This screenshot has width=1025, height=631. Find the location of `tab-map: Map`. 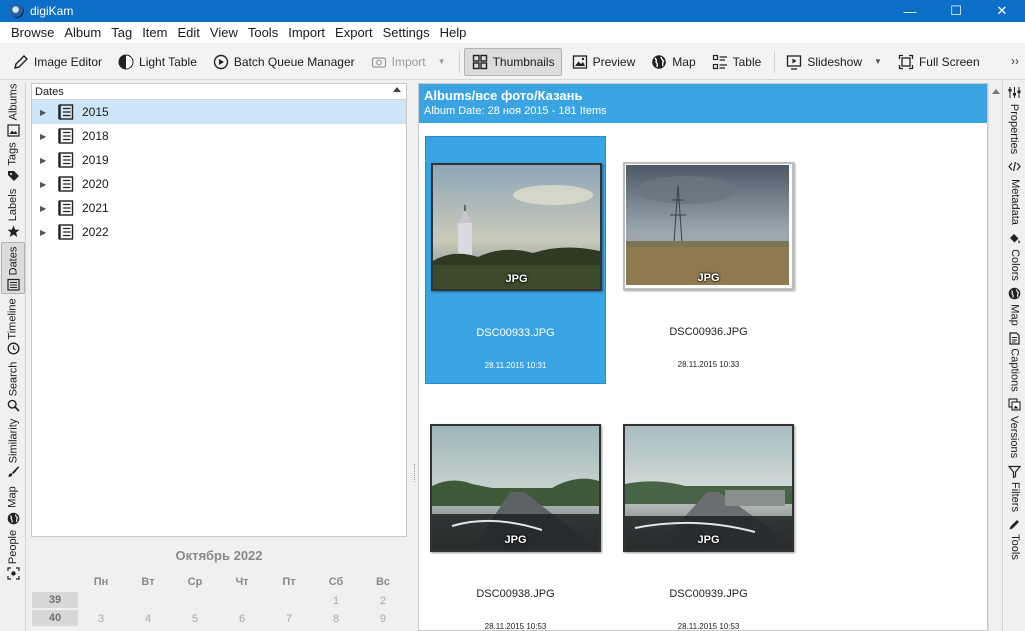

tab-map: Map is located at coordinates (13, 497).